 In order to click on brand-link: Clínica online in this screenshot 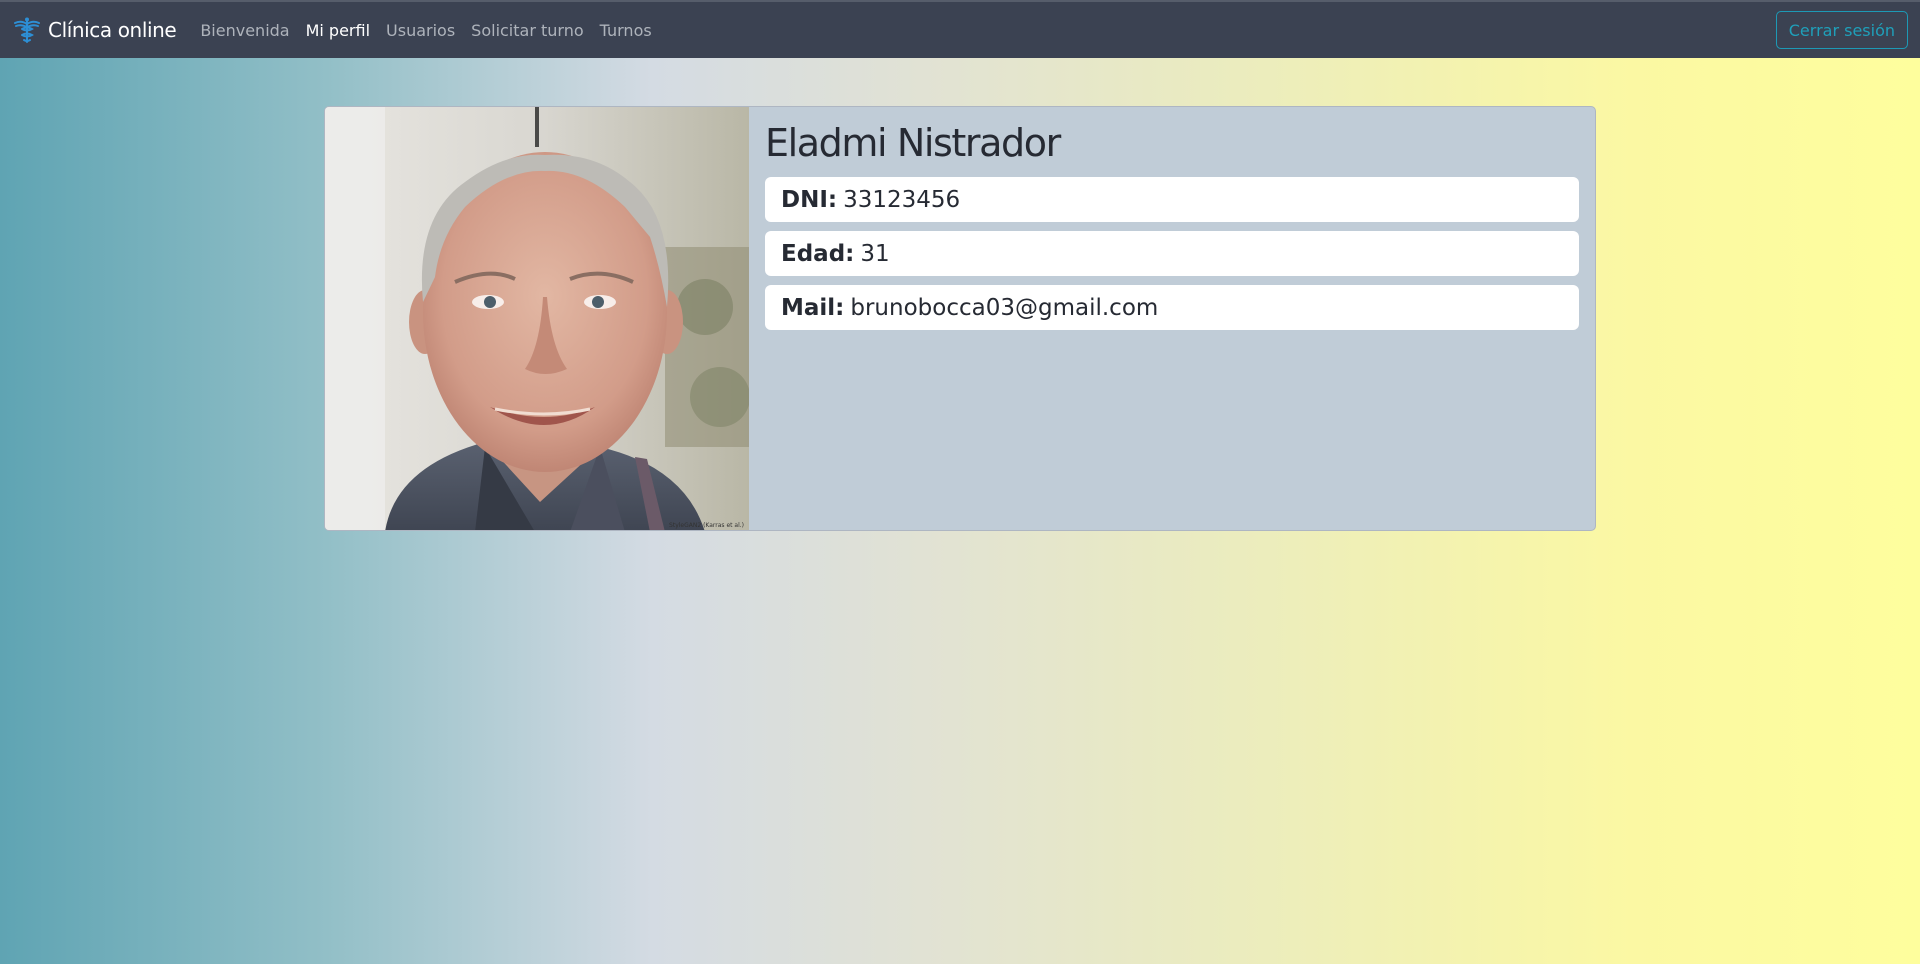, I will do `click(94, 30)`.